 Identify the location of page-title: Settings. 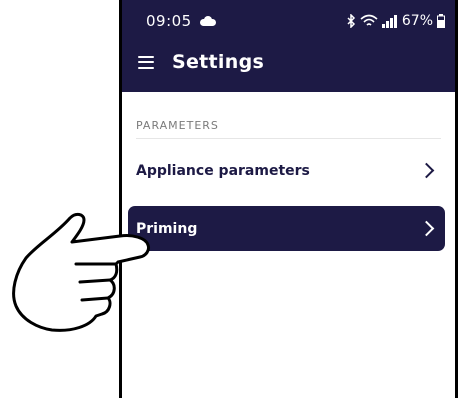
(218, 62).